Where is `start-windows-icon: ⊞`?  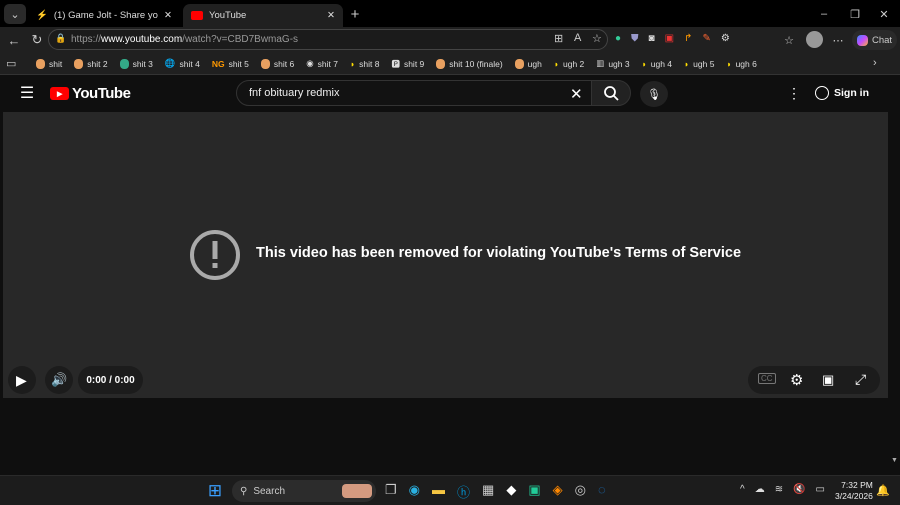
start-windows-icon: ⊞ is located at coordinates (215, 490).